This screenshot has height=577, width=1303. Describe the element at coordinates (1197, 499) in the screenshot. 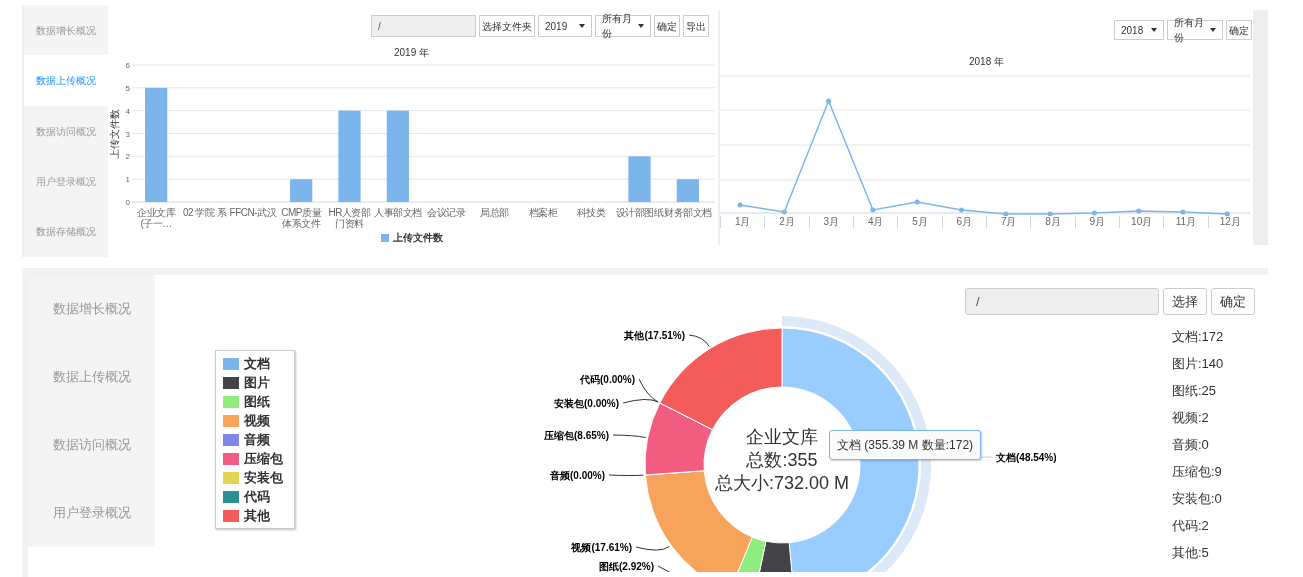

I see `count-label: 安装包:0` at that location.